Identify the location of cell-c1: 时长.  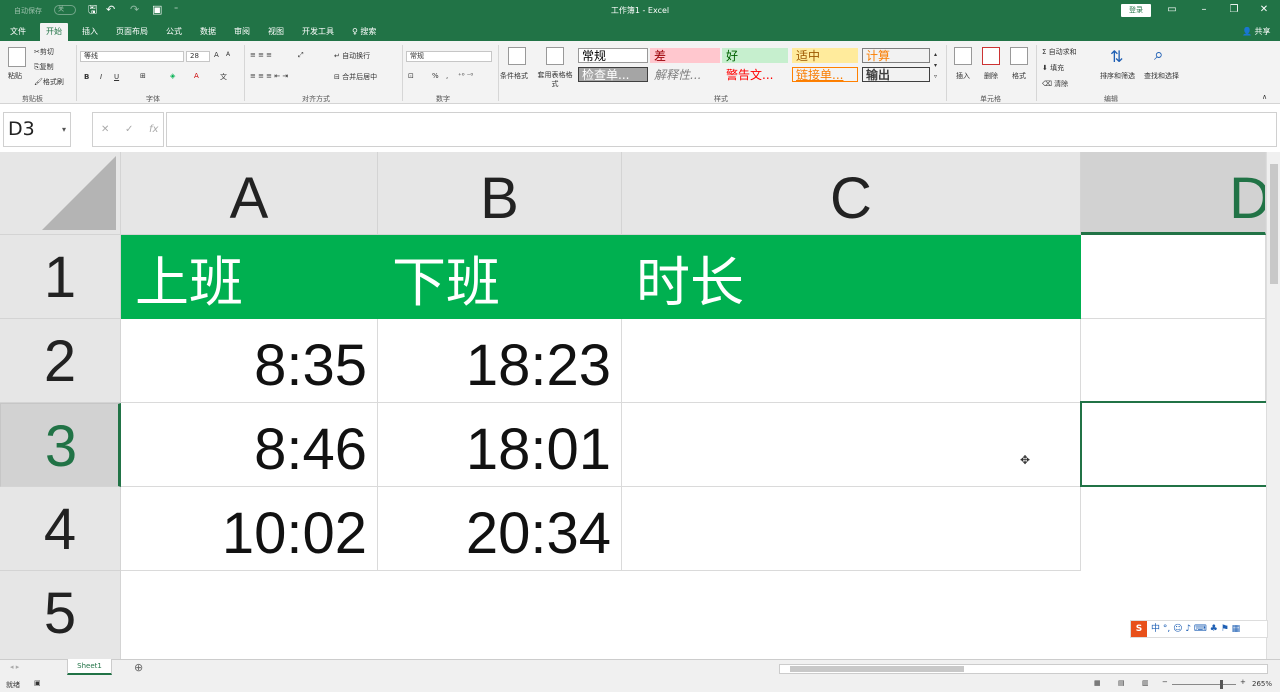
(851, 277).